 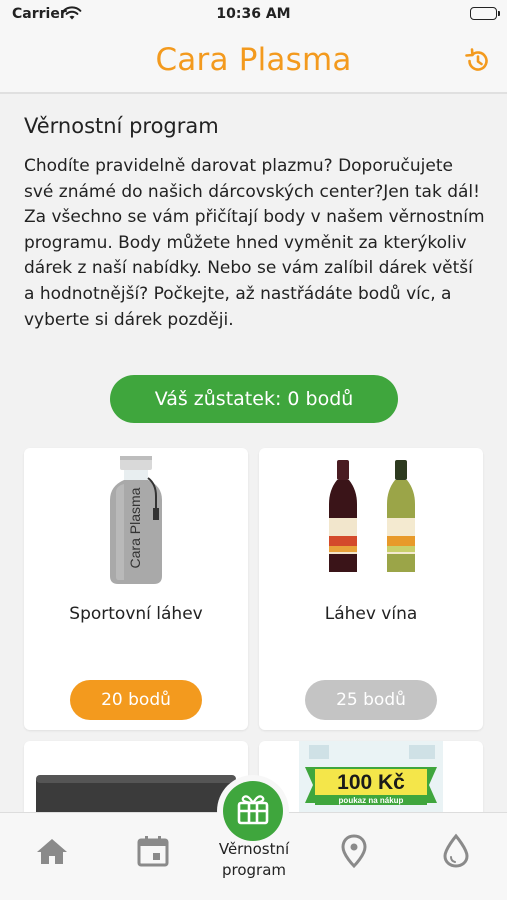 I want to click on tab-calendar, so click(x=153, y=851).